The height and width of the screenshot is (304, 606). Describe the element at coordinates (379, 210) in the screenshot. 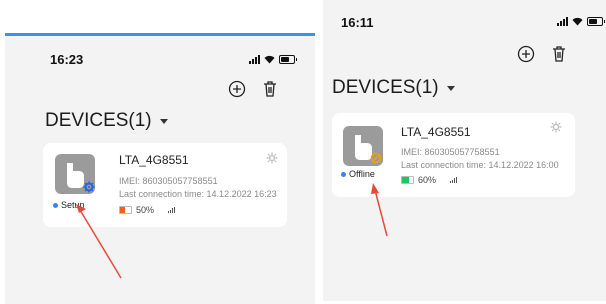

I see `red-arrow-right` at that location.